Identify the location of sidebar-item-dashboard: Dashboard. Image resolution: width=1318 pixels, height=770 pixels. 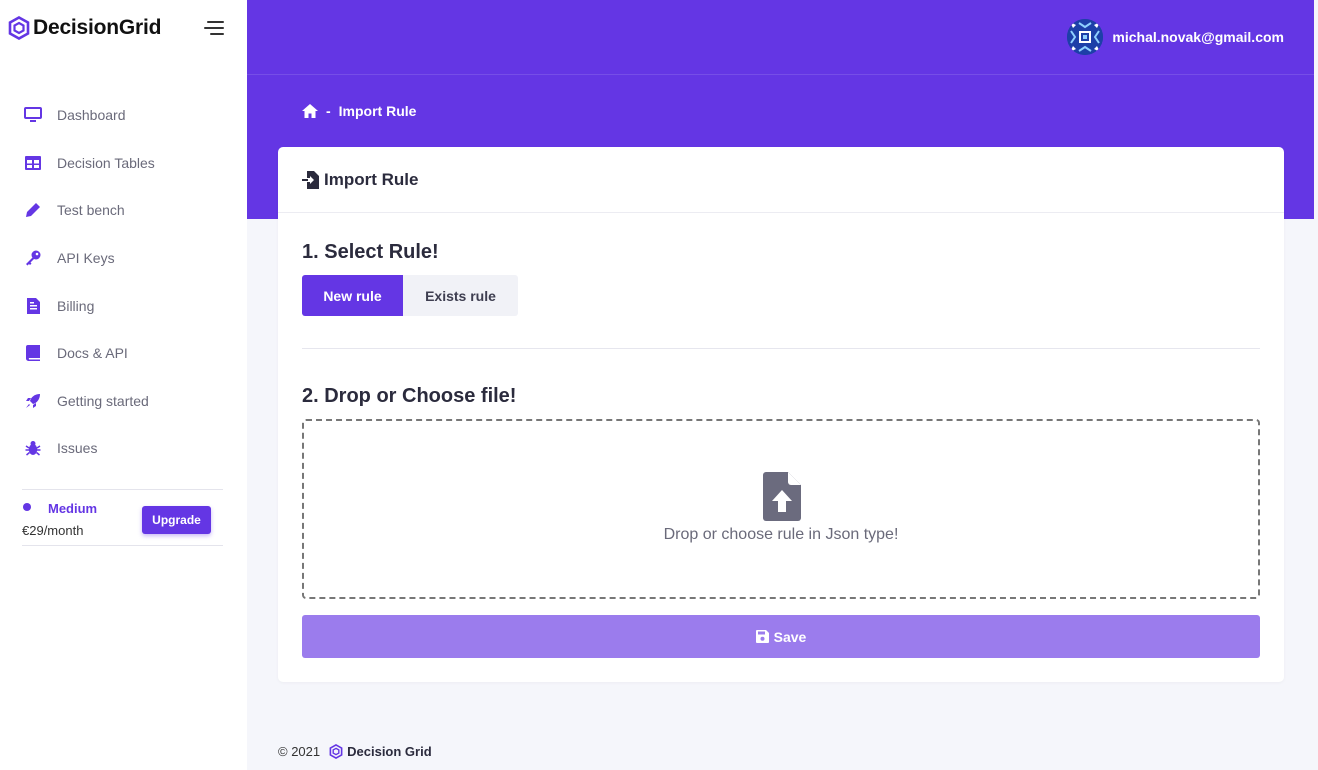
(123, 115).